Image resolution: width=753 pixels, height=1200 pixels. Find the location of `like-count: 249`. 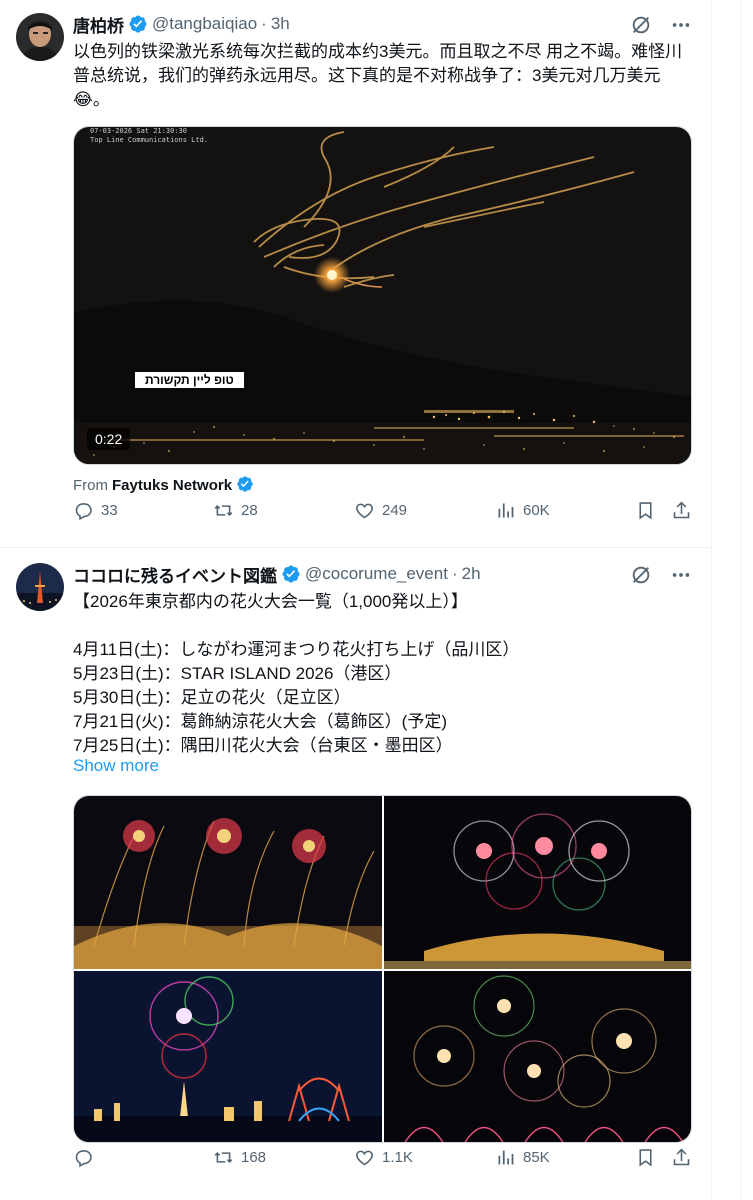

like-count: 249 is located at coordinates (395, 510).